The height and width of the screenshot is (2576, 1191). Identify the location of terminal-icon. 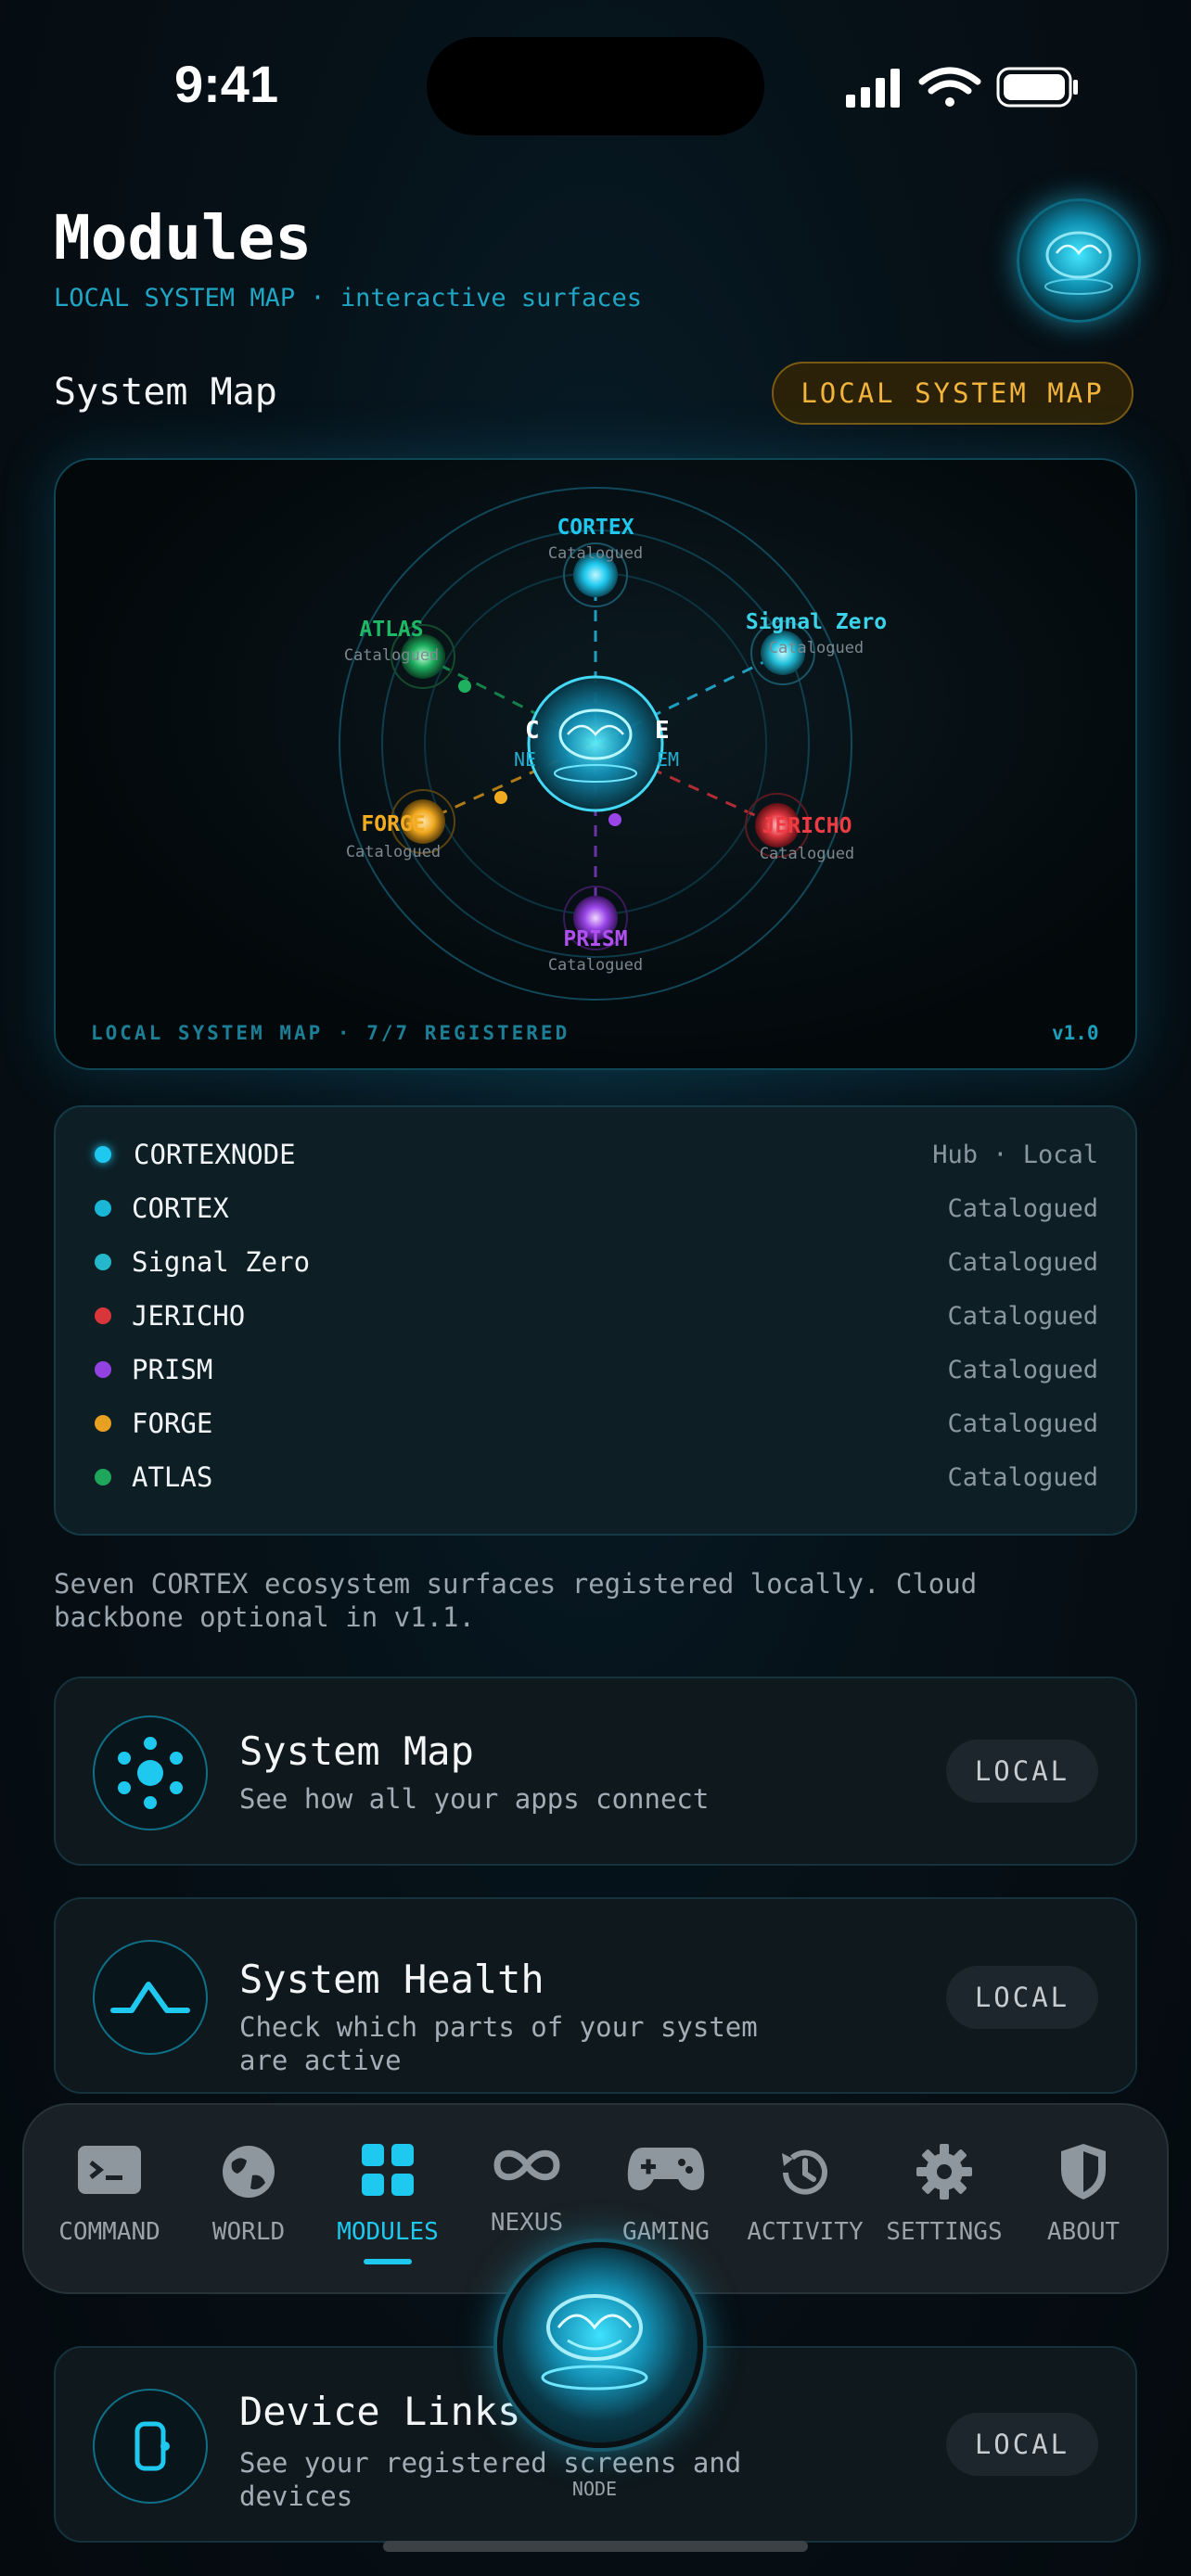
(109, 2170).